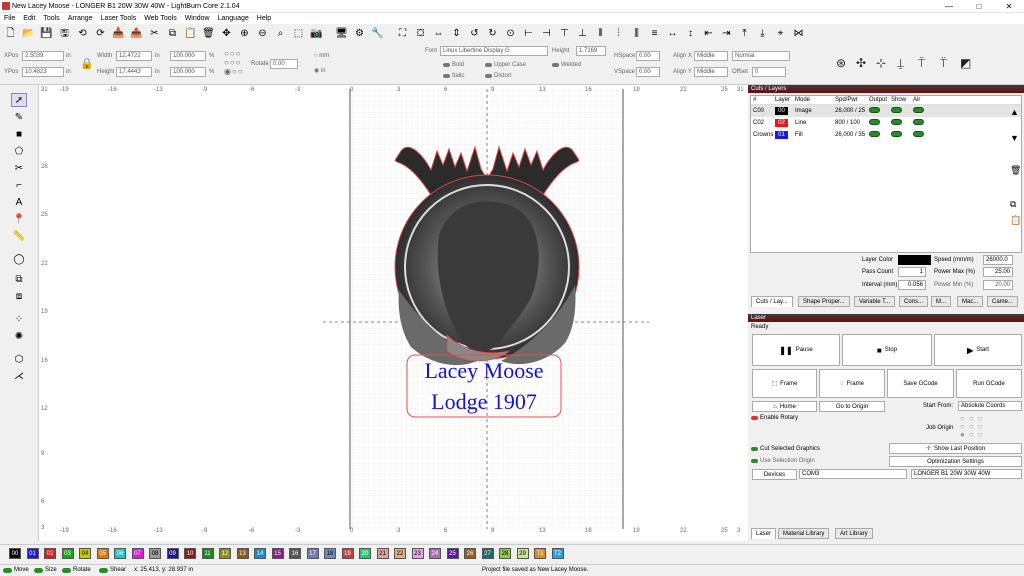 The image size is (1024, 576). I want to click on zoom-fit-icon: ⌕, so click(280, 34).